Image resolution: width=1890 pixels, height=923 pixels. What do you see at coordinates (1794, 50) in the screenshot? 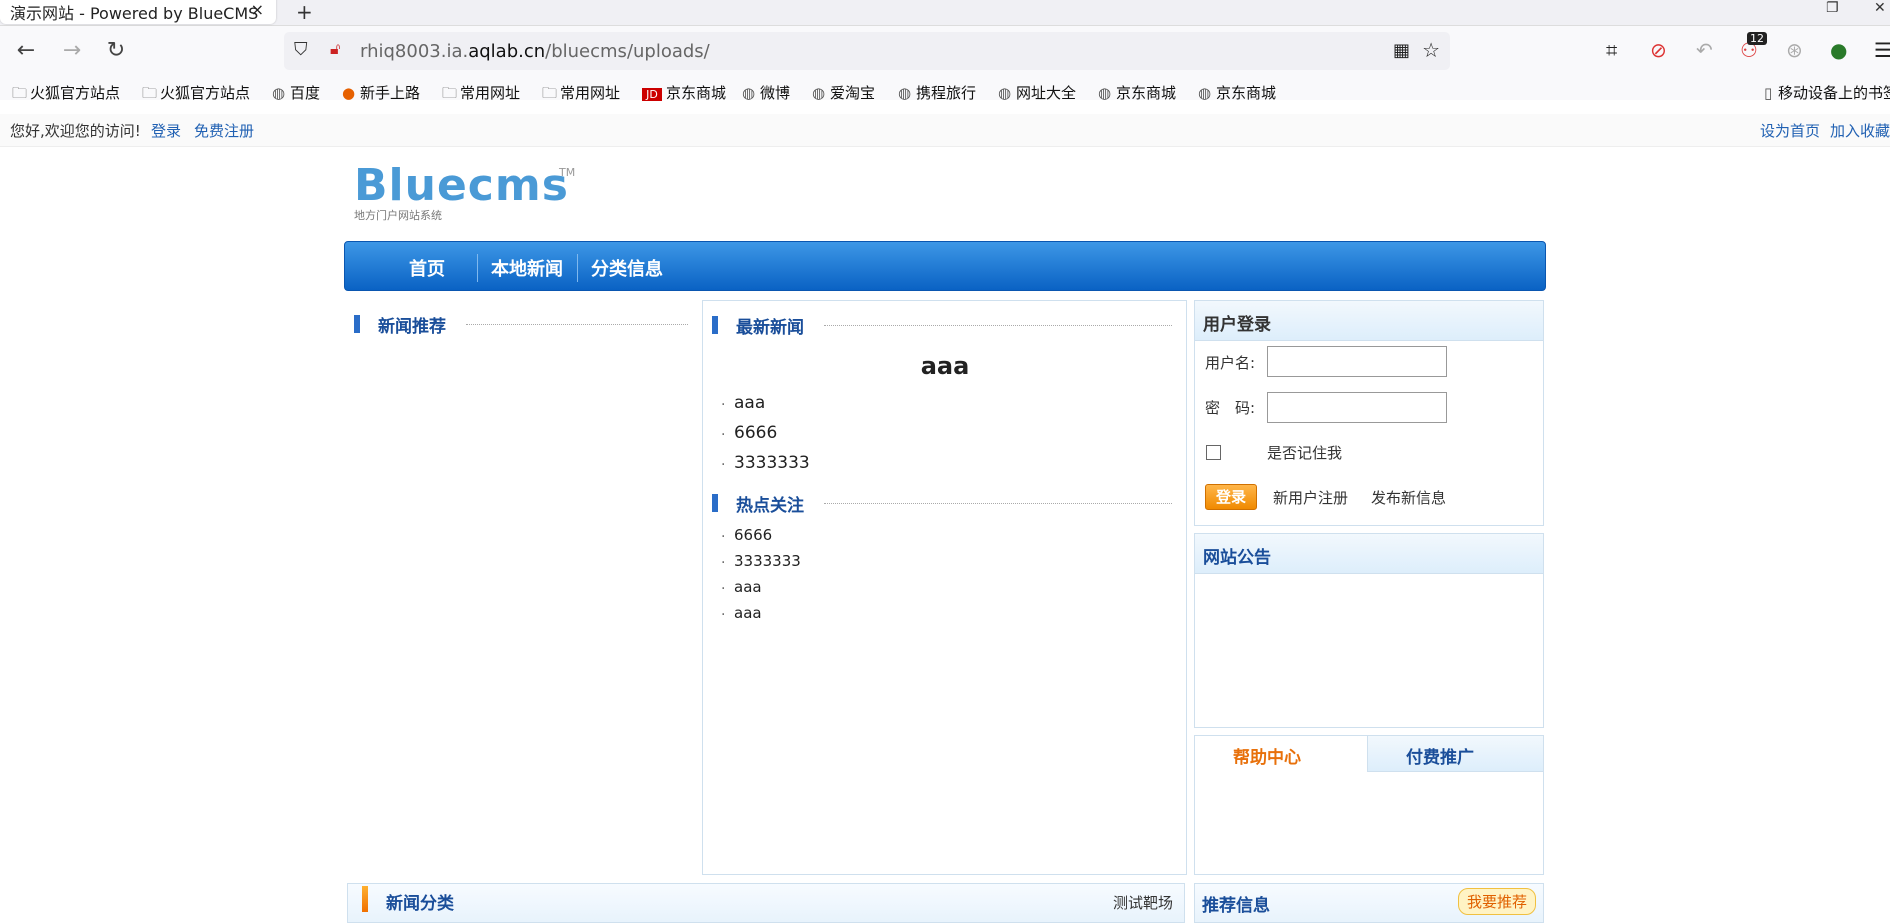
I see `settings-extension-icon: ⊛` at bounding box center [1794, 50].